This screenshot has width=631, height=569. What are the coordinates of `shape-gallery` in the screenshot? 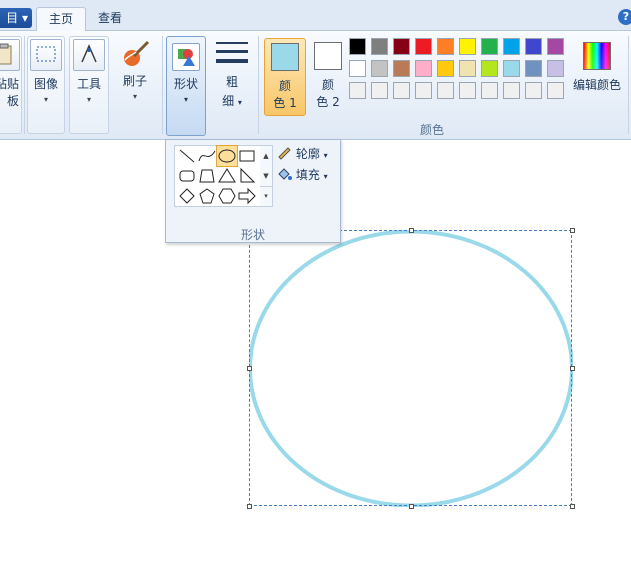 It's located at (218, 176).